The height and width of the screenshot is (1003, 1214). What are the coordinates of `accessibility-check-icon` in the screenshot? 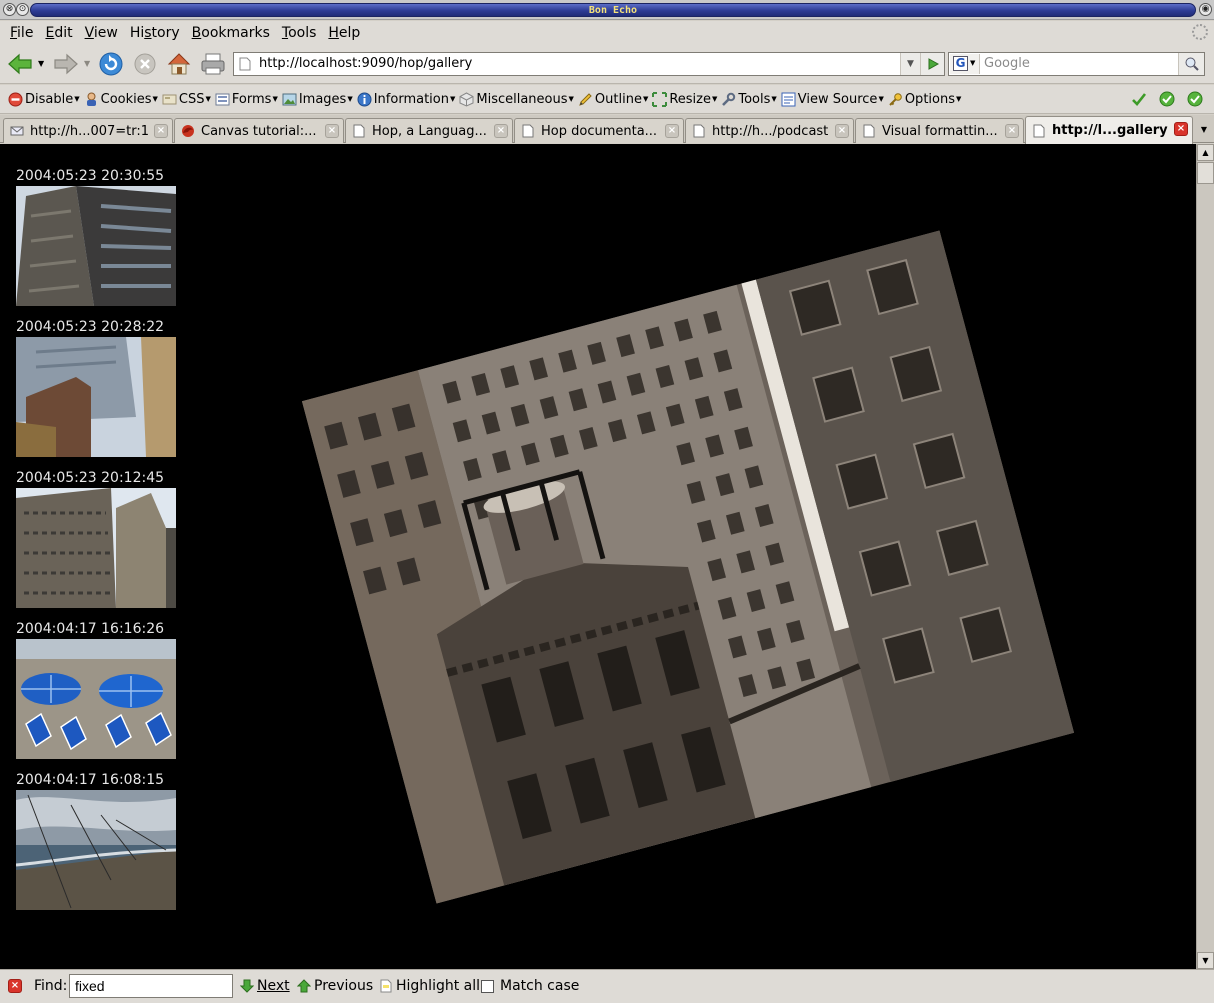 It's located at (1195, 99).